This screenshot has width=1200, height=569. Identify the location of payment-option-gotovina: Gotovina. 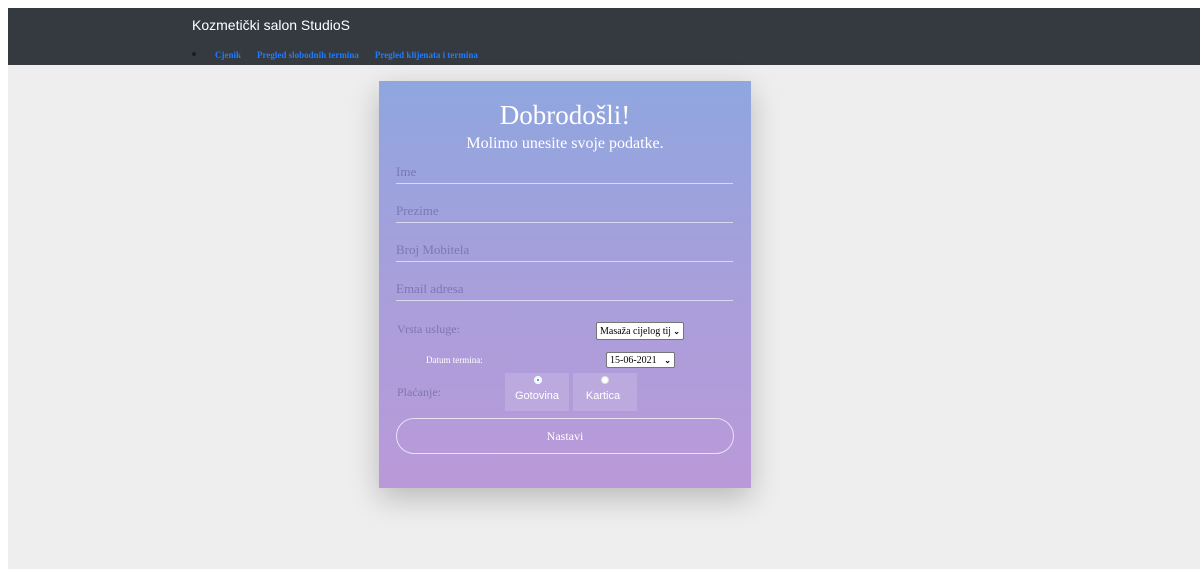
(537, 392).